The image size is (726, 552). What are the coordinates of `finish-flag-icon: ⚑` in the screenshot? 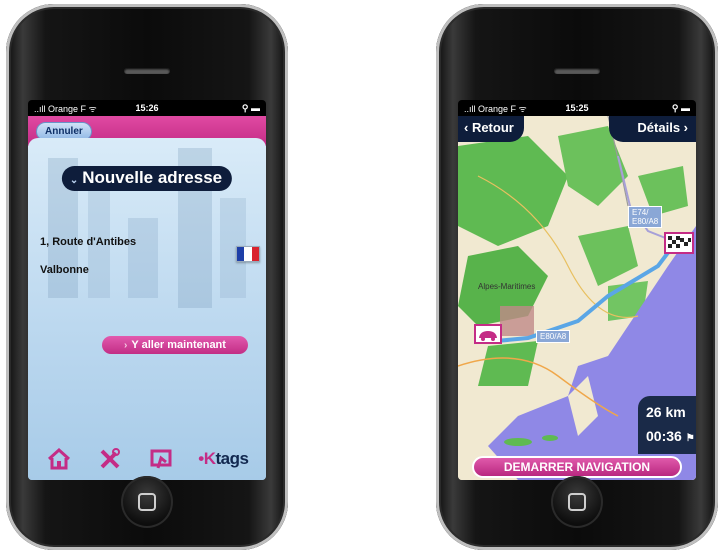 It's located at (690, 438).